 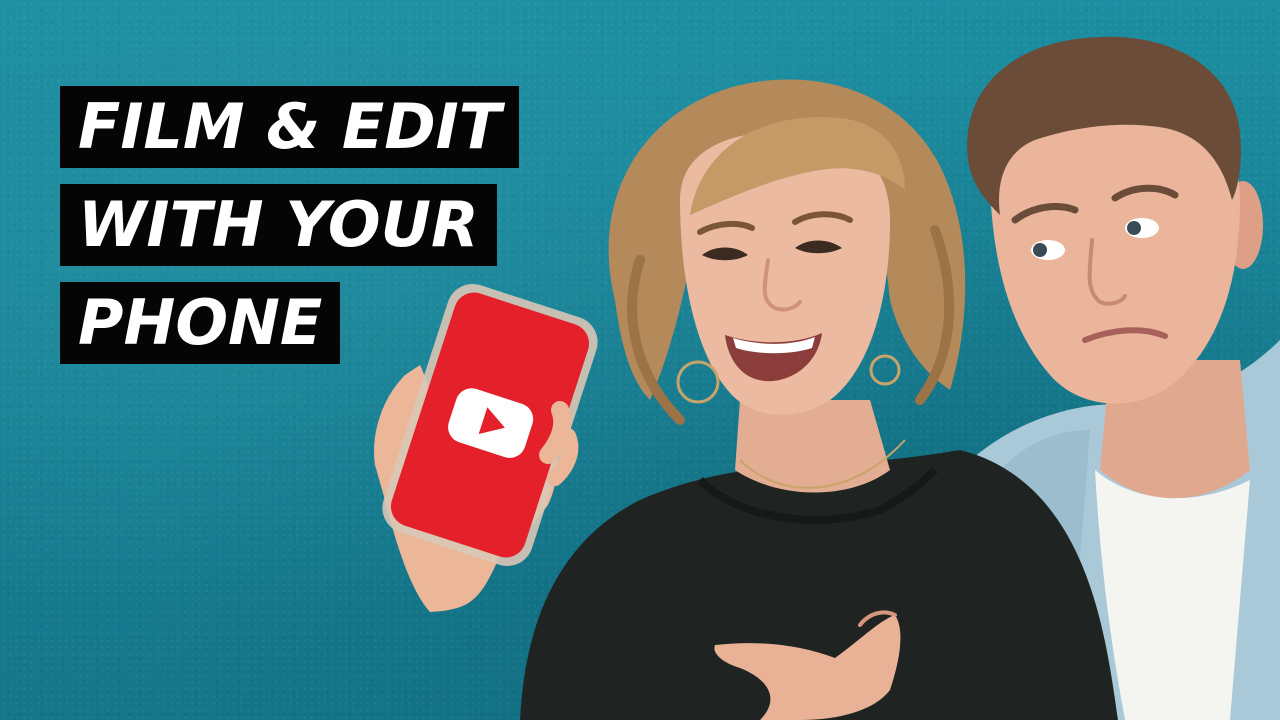 What do you see at coordinates (200, 323) in the screenshot?
I see `headline-line-3: PHONE` at bounding box center [200, 323].